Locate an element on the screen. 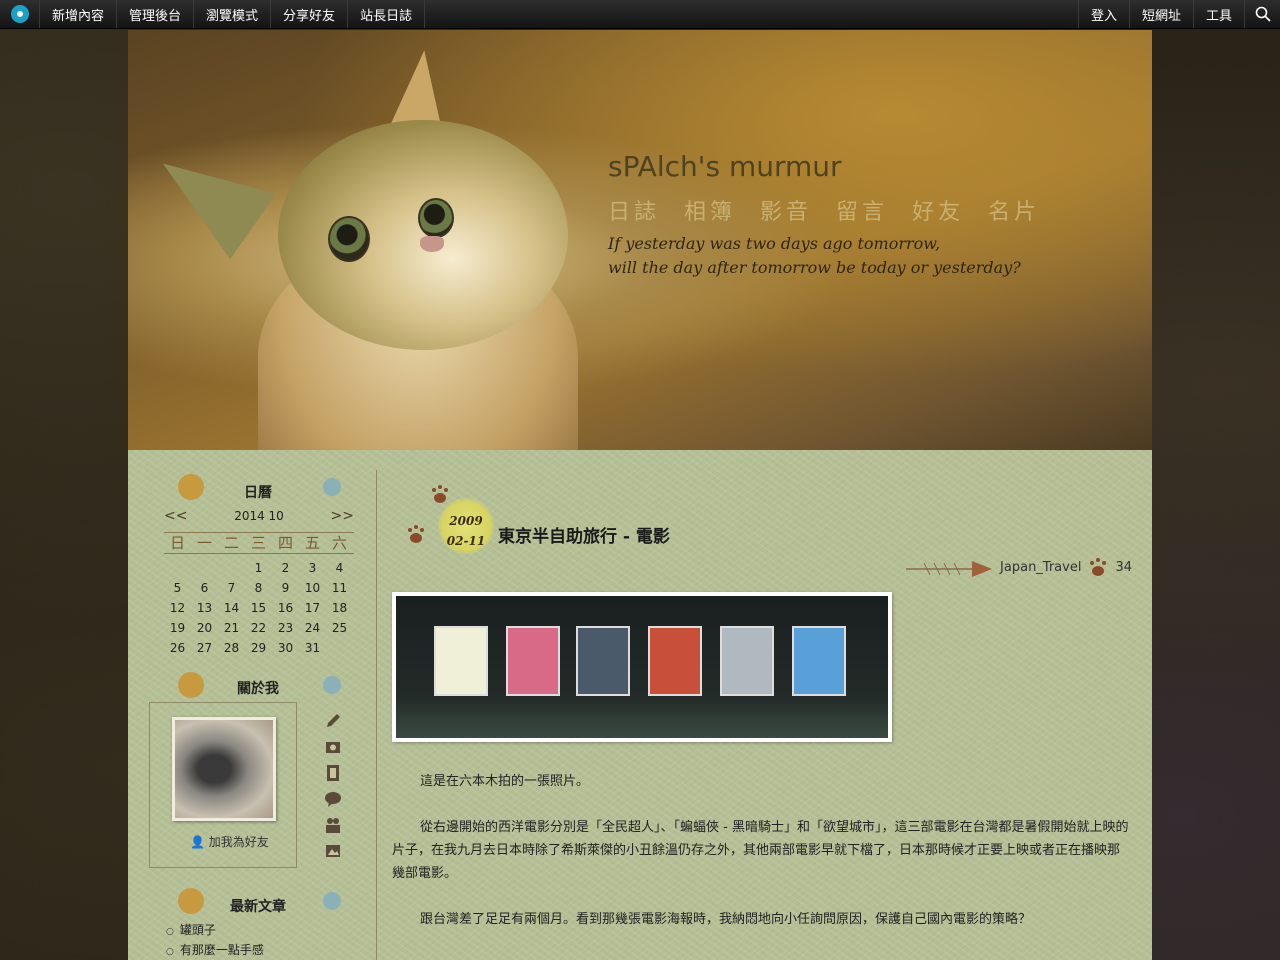 Image resolution: width=1280 pixels, height=960 pixels. add-user-icon: 👤 is located at coordinates (197, 842).